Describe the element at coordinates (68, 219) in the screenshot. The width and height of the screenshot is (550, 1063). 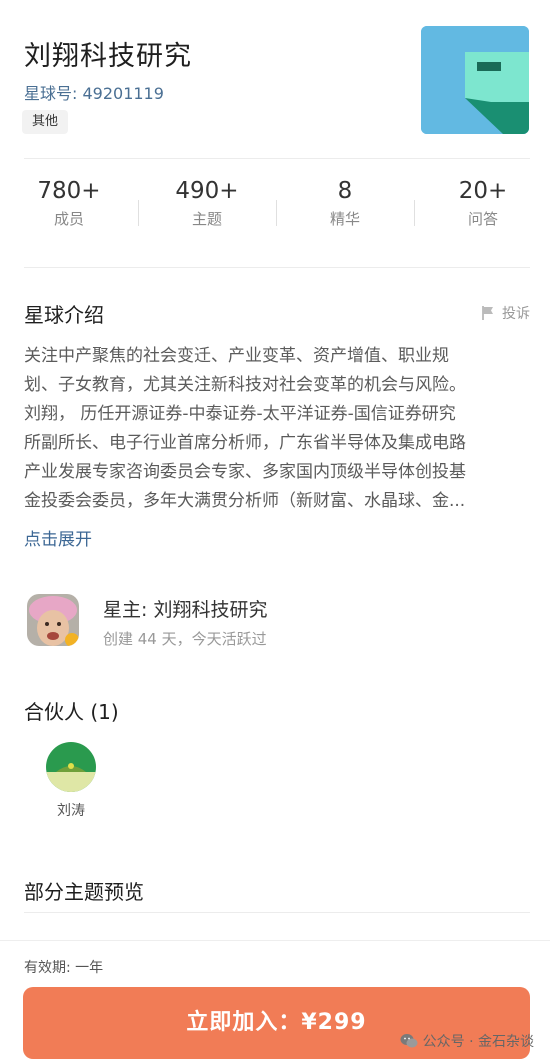
I see `stat-label: 成员` at that location.